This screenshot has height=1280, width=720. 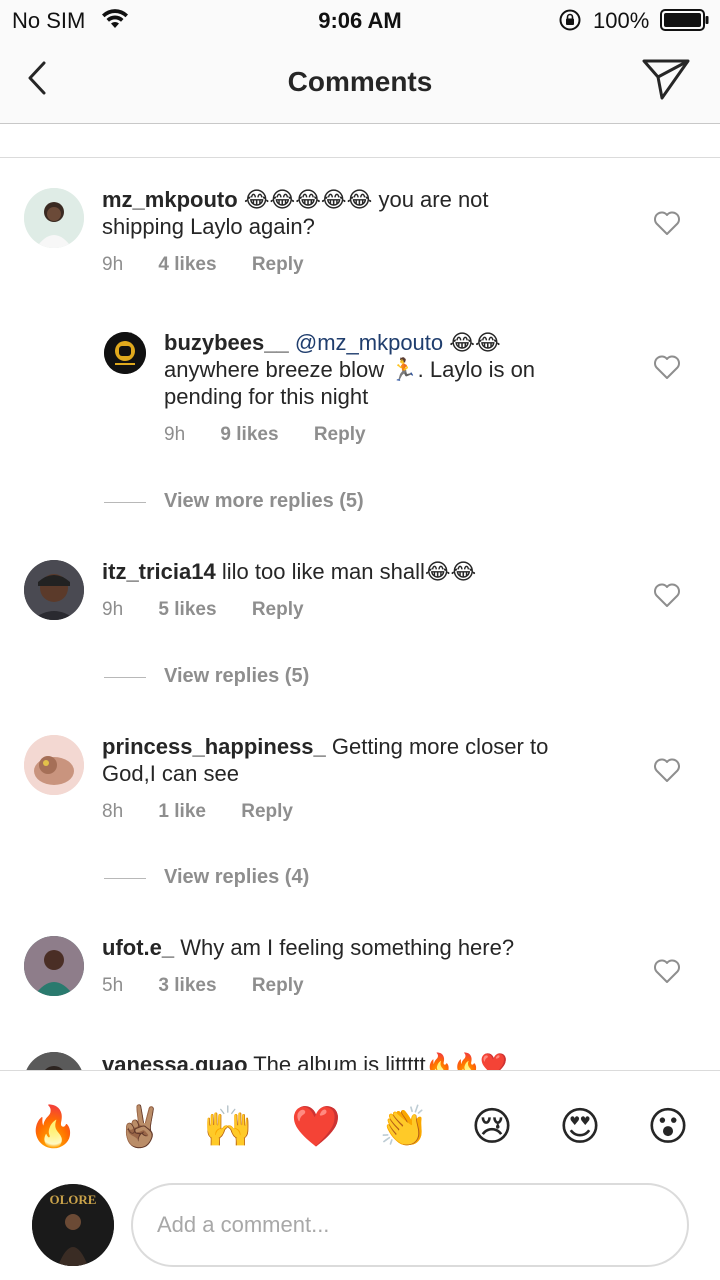 What do you see at coordinates (182, 811) in the screenshot?
I see `likes-count: 1 like` at bounding box center [182, 811].